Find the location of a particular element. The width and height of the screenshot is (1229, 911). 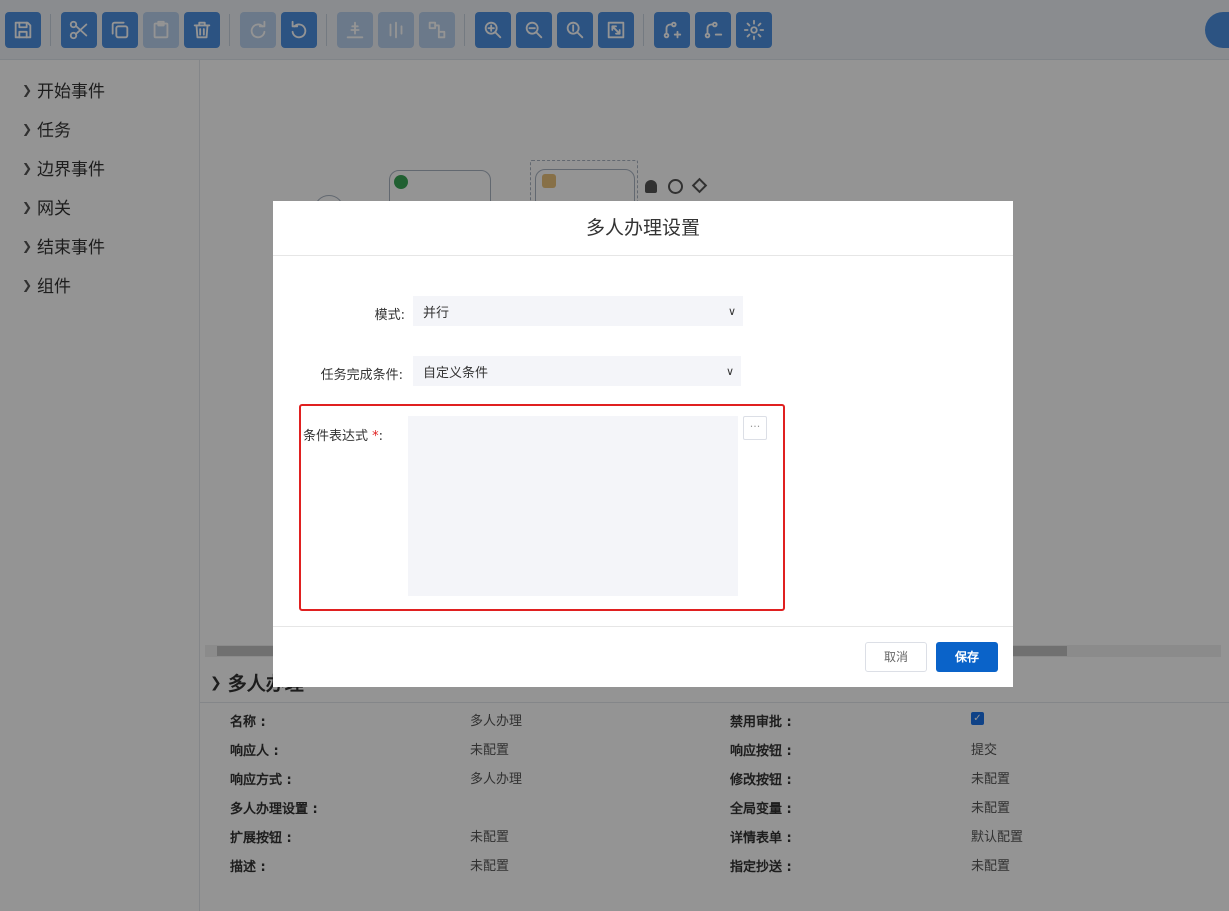

mode-label: 模式: is located at coordinates (389, 315).